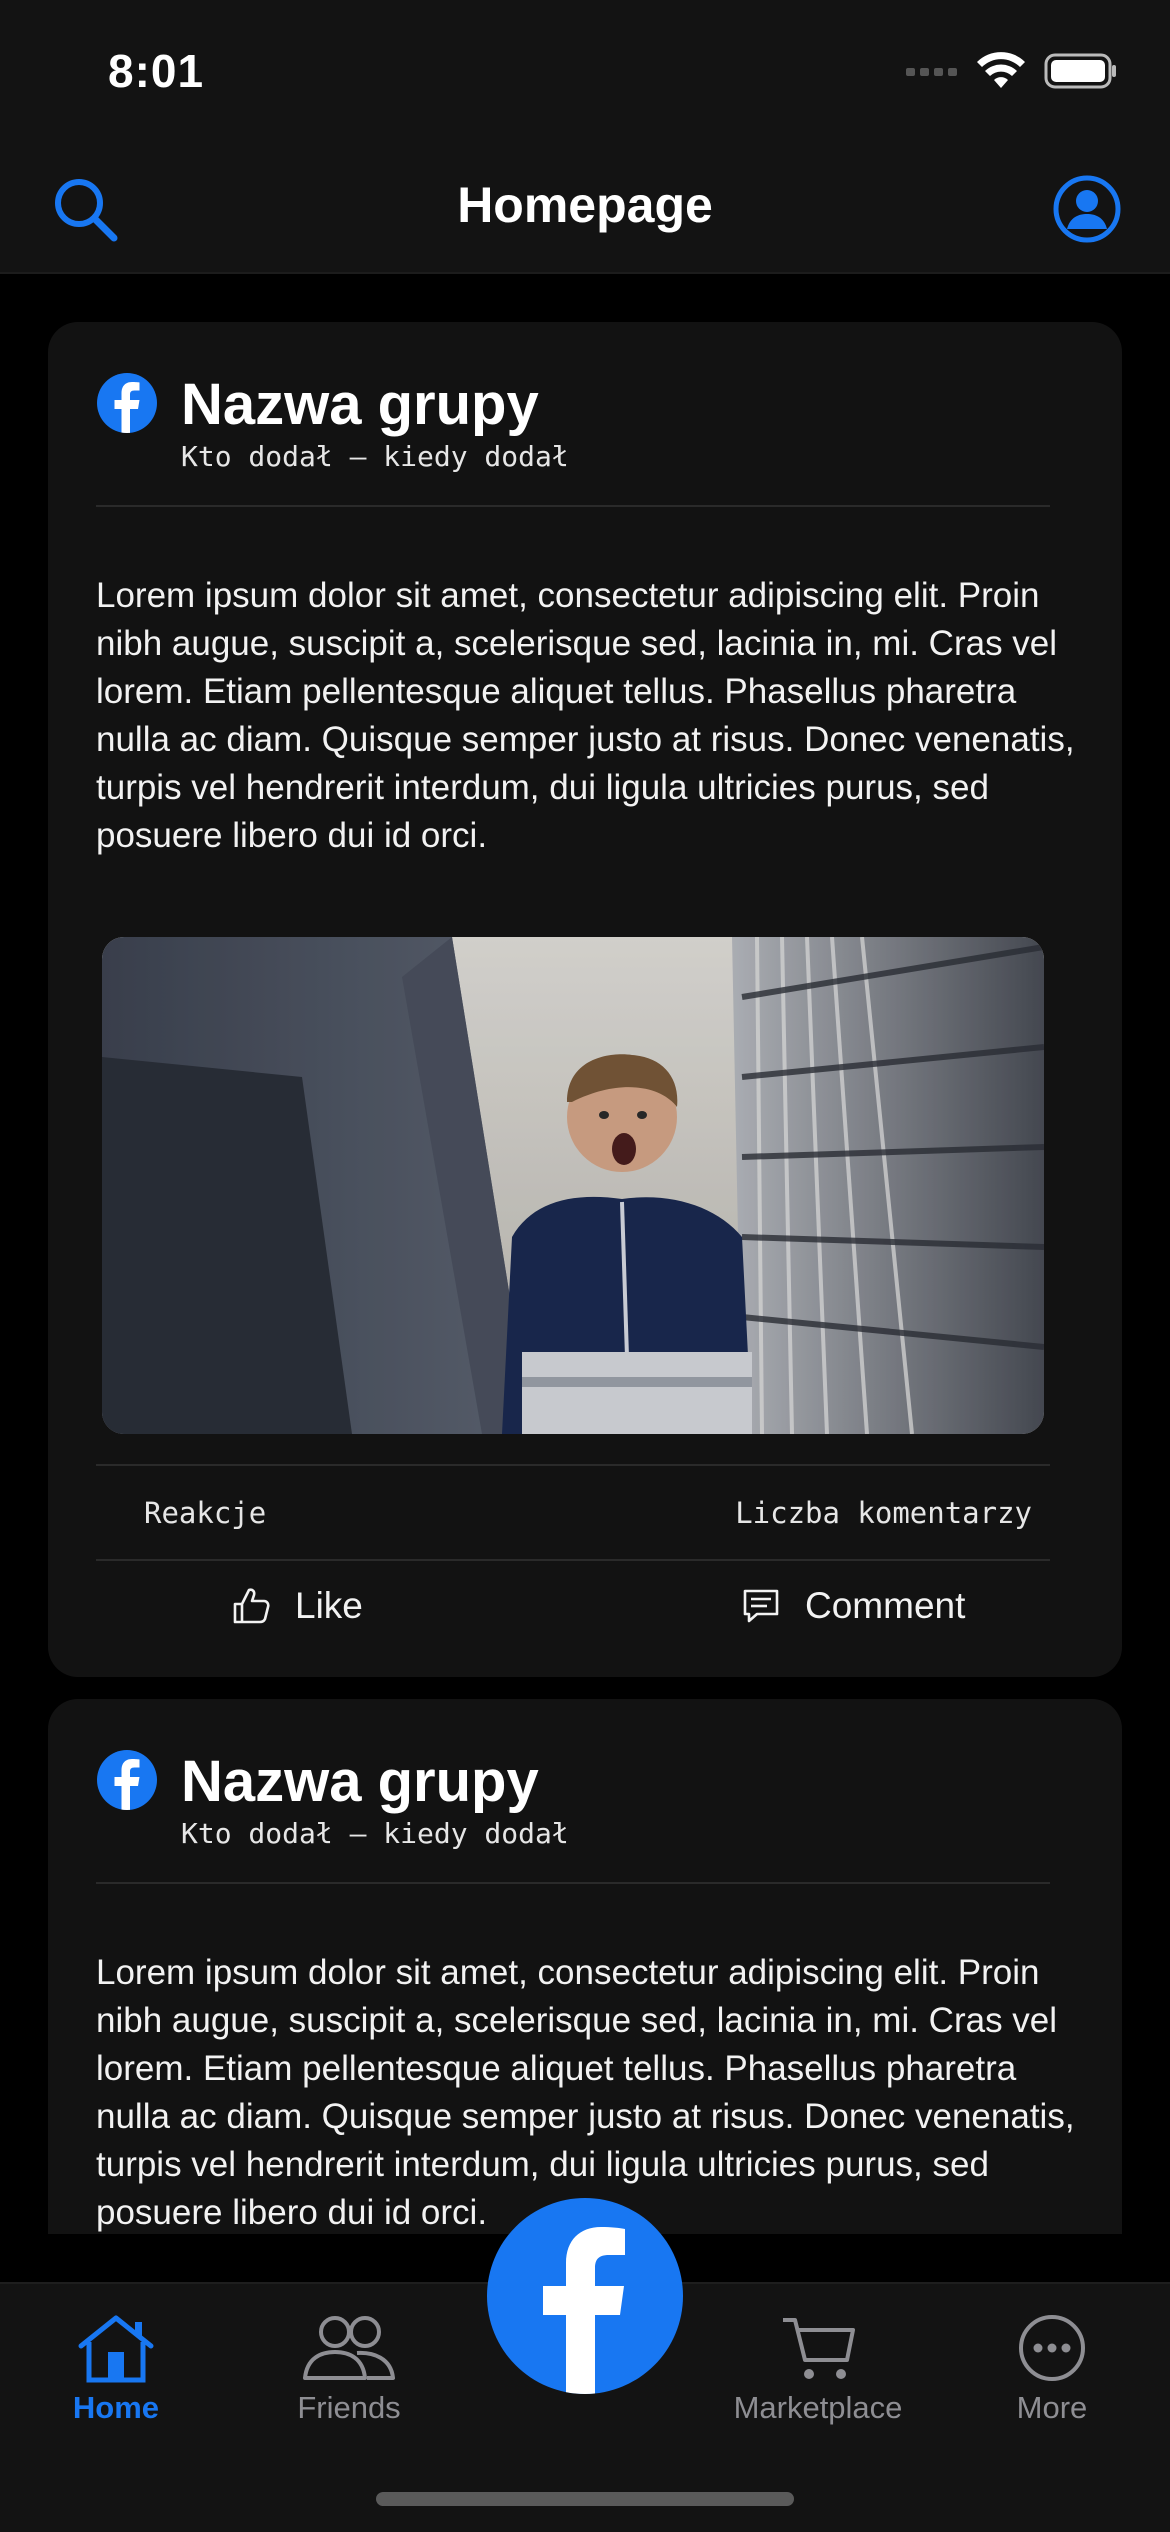 This screenshot has height=2532, width=1170. Describe the element at coordinates (116, 2407) in the screenshot. I see `tab-home-label: Home` at that location.